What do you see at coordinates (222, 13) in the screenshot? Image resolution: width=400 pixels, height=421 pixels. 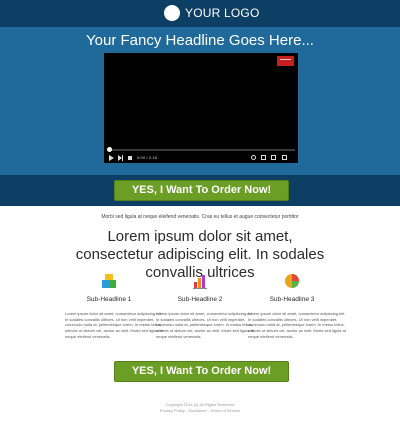 I see `logo-text: YOUR LOGO` at bounding box center [222, 13].